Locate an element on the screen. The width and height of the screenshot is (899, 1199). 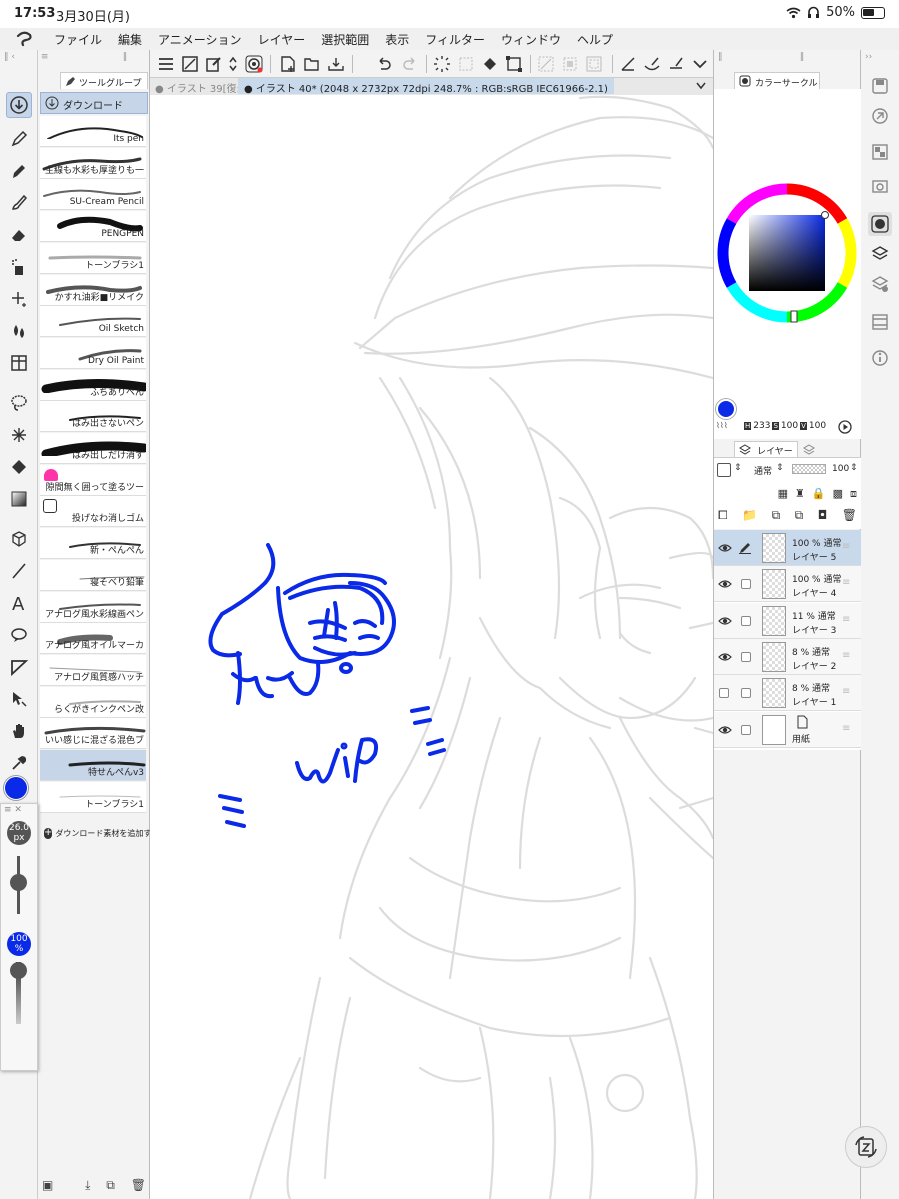
ruler-tool-icon is located at coordinates (19, 667).